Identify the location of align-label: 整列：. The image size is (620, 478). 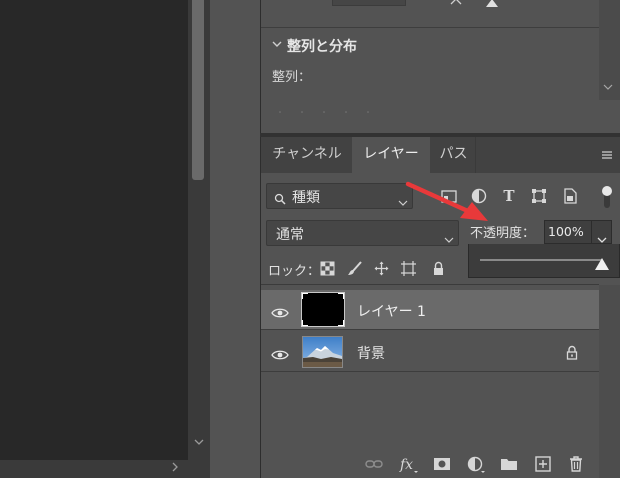
(292, 77).